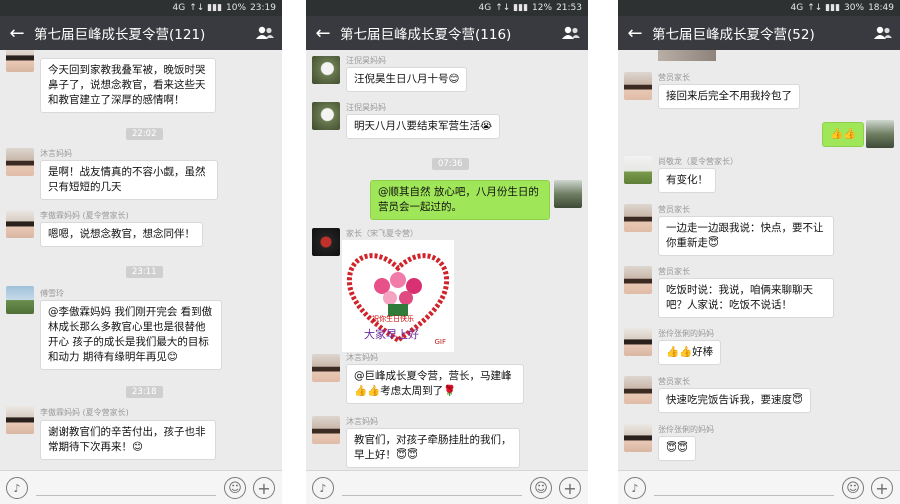  I want to click on sender-name: 家长（宋飞夏令营）, so click(382, 233).